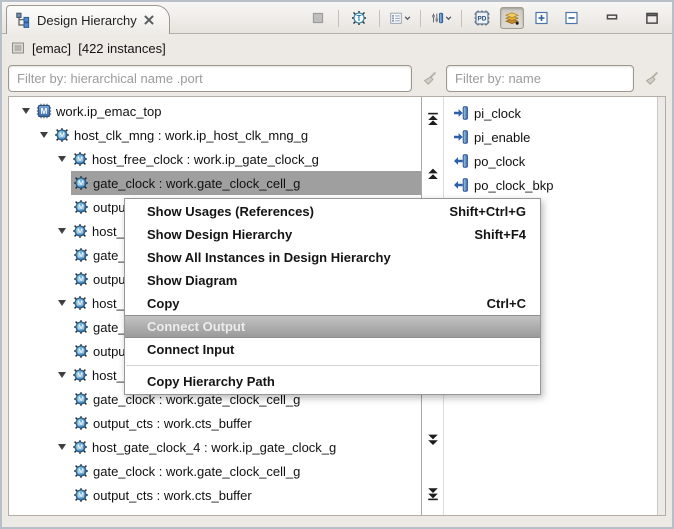  What do you see at coordinates (332, 381) in the screenshot?
I see `menu-item-copy-hierarchy-path: Copy Hierarchy Path` at bounding box center [332, 381].